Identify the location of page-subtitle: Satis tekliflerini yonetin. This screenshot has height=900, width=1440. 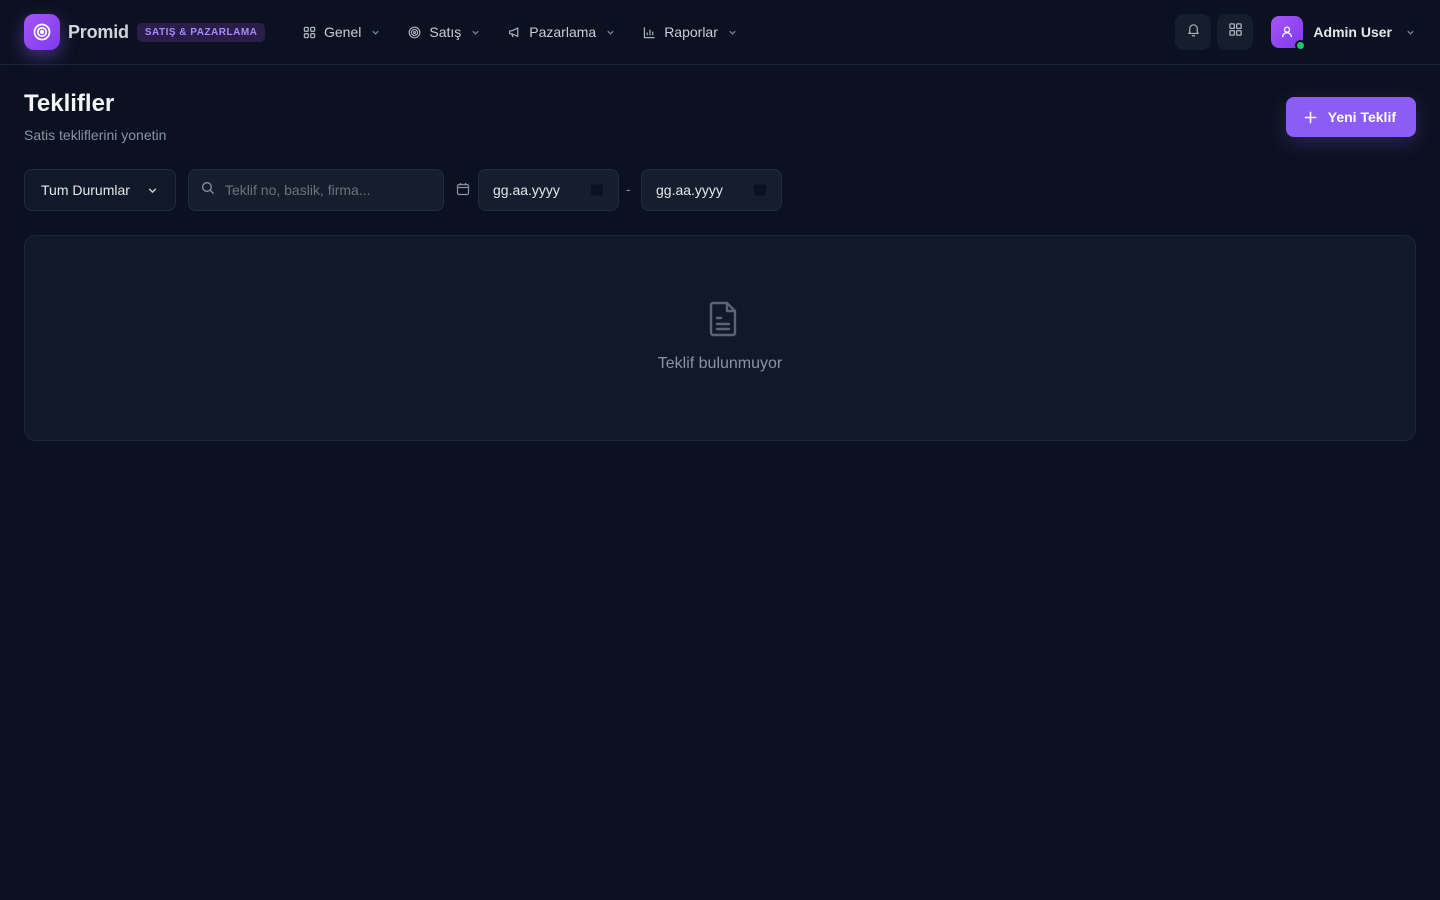
(95, 135).